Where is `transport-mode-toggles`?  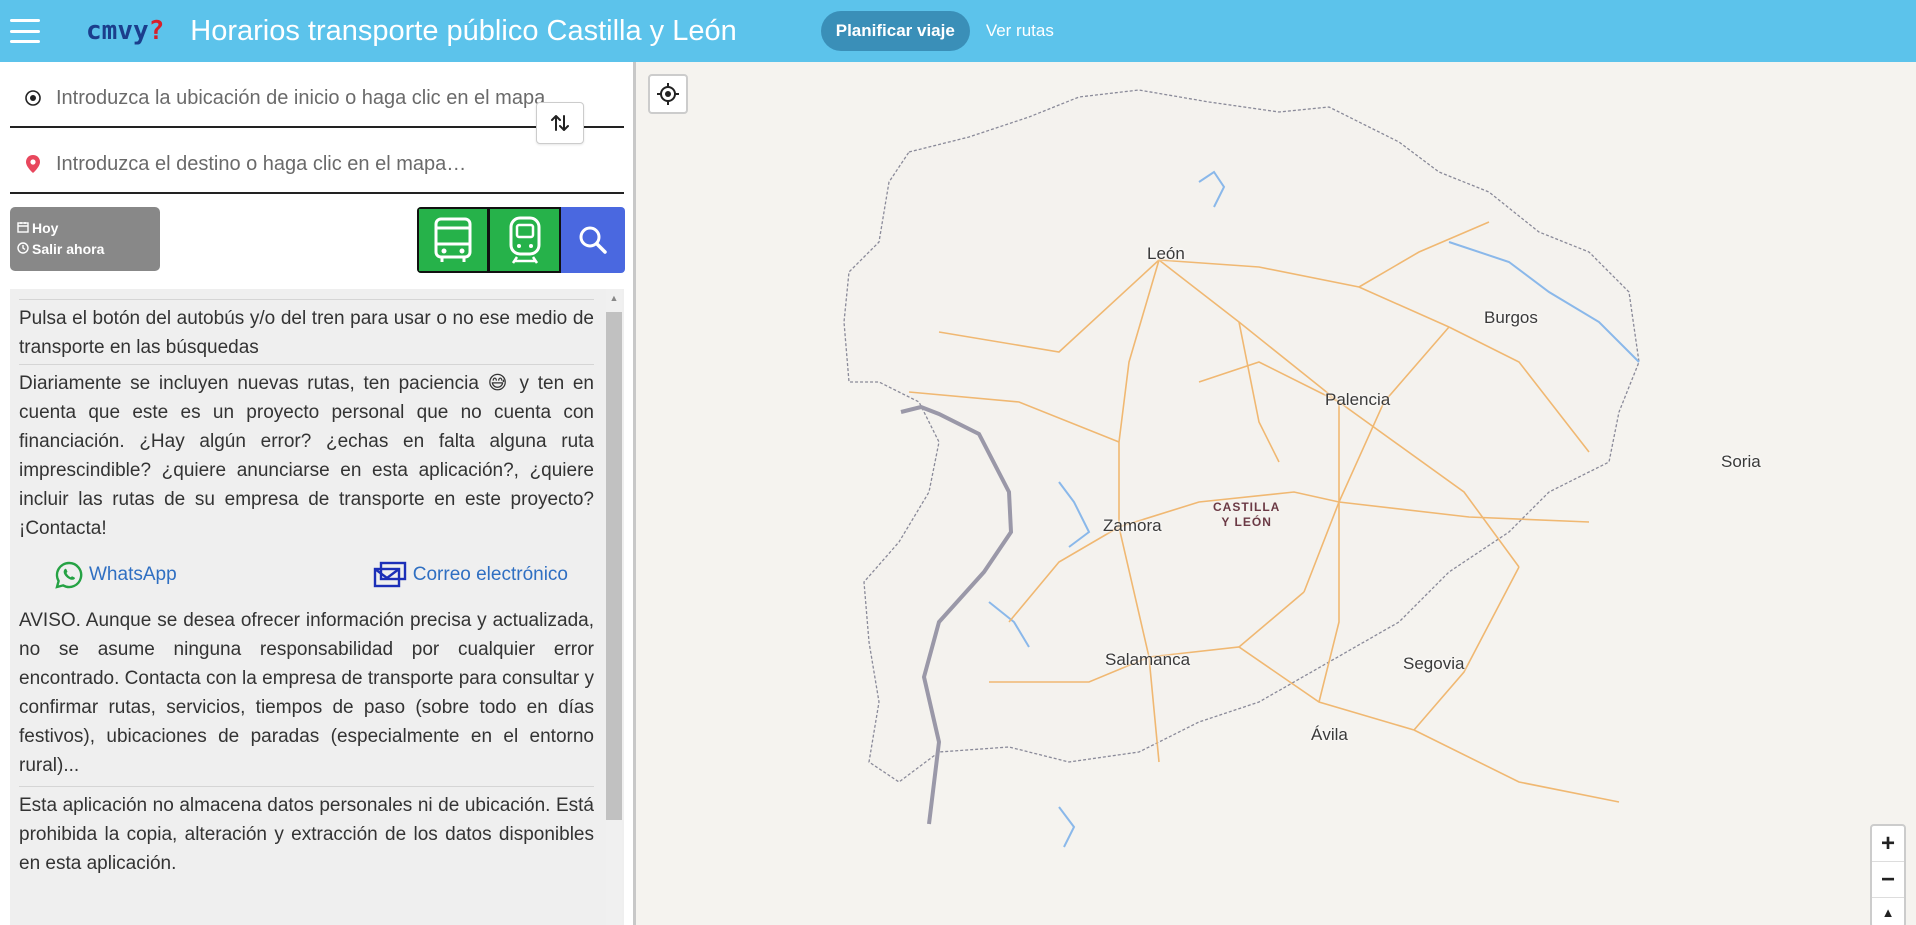
transport-mode-toggles is located at coordinates (521, 240).